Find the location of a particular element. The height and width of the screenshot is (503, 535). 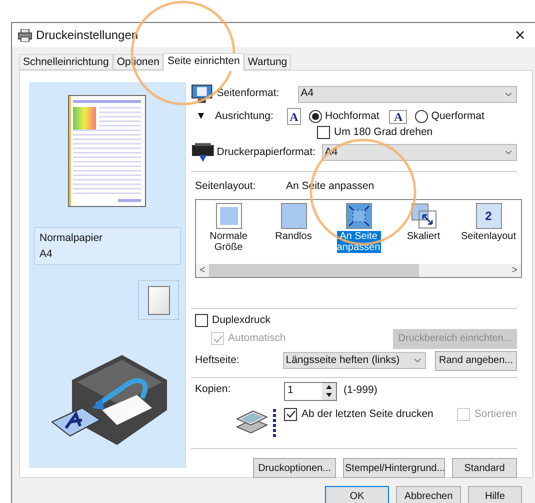

landscape-icon: A is located at coordinates (398, 117).